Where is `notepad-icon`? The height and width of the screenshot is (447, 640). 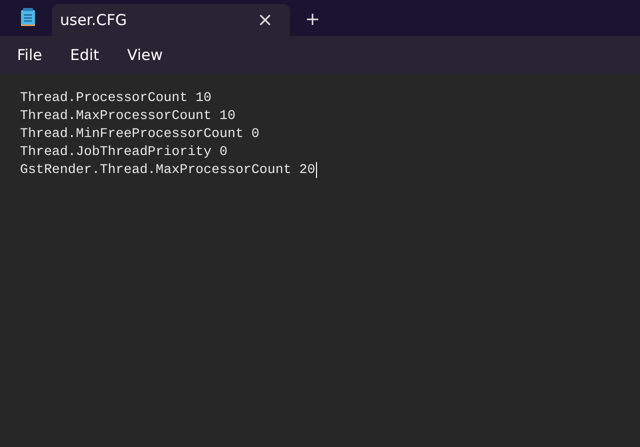 notepad-icon is located at coordinates (28, 17).